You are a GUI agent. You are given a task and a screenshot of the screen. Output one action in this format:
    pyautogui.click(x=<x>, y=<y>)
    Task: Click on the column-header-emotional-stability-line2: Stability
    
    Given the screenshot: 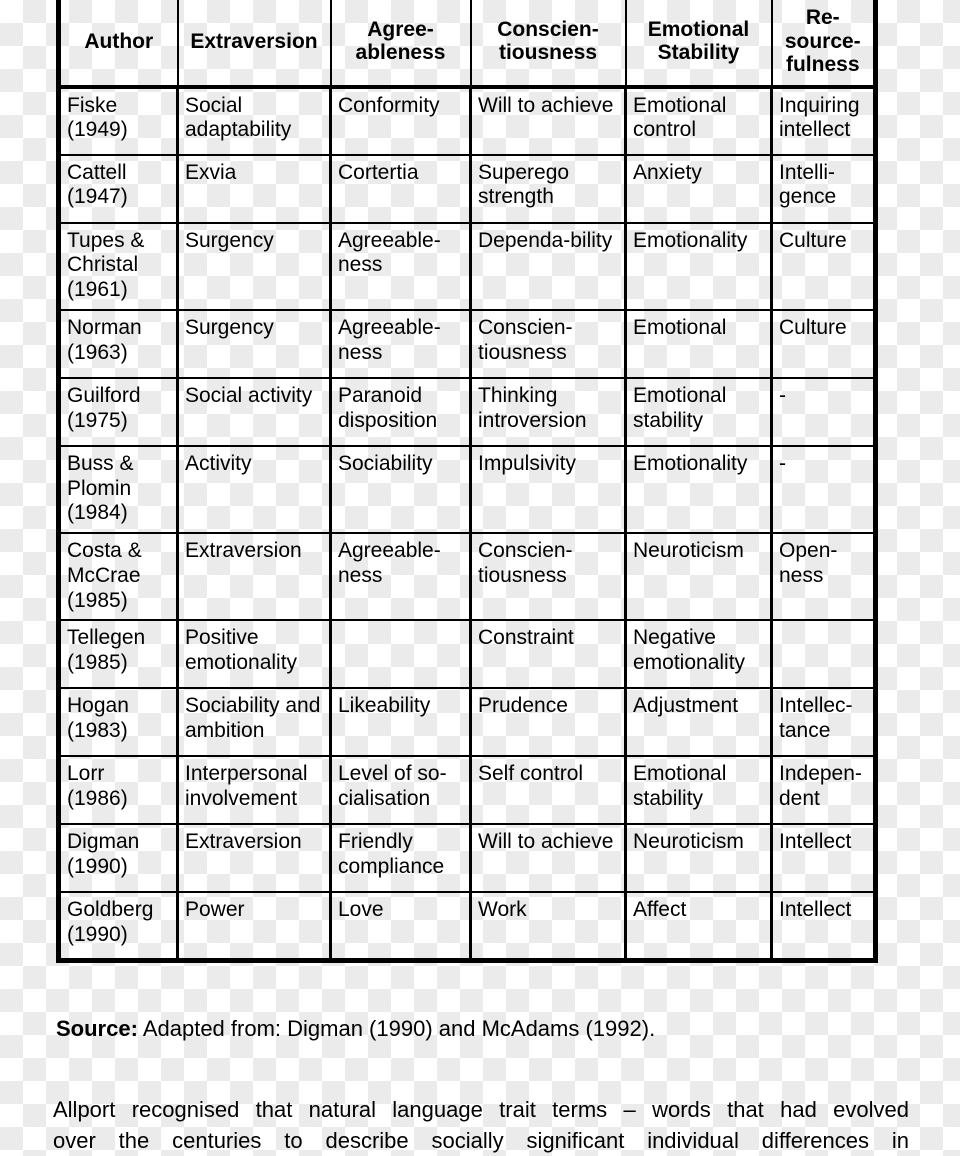 What is the action you would take?
    pyautogui.click(x=698, y=53)
    